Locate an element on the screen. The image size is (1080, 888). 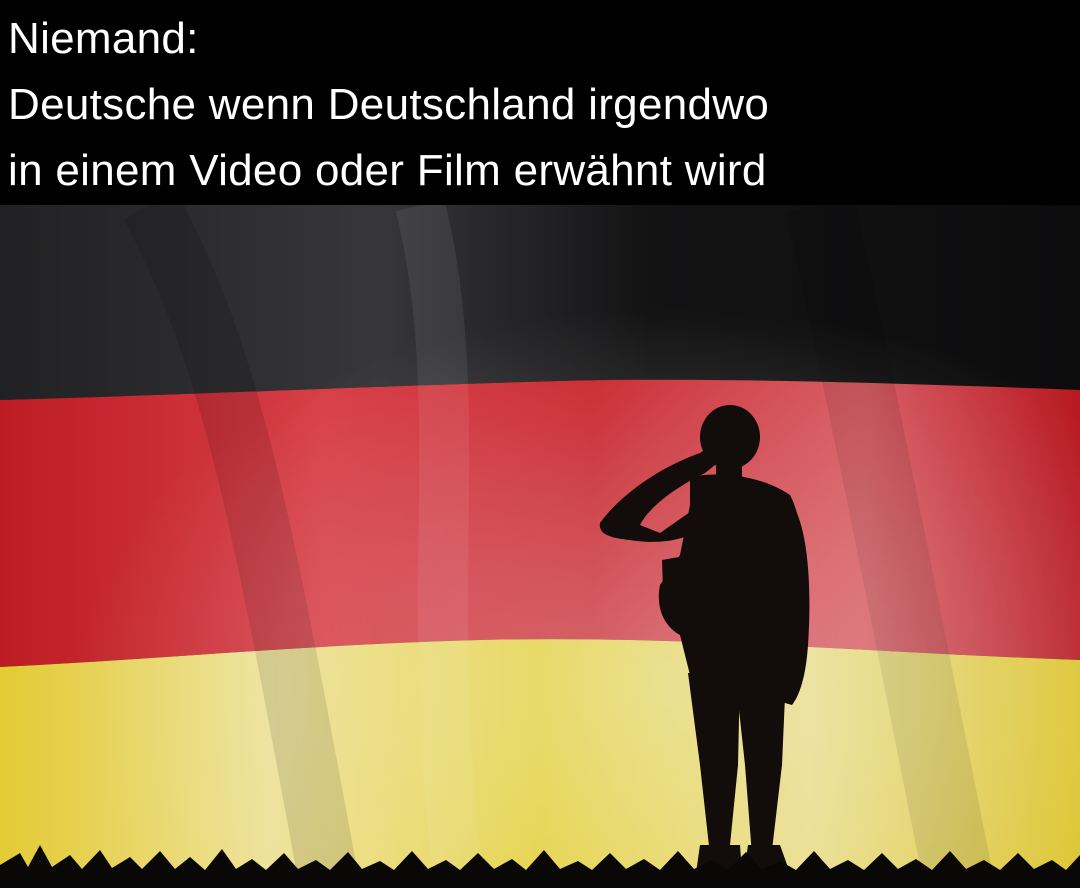
caption-line-2: Deutsche wenn Deutschland irgendwo is located at coordinates (389, 104).